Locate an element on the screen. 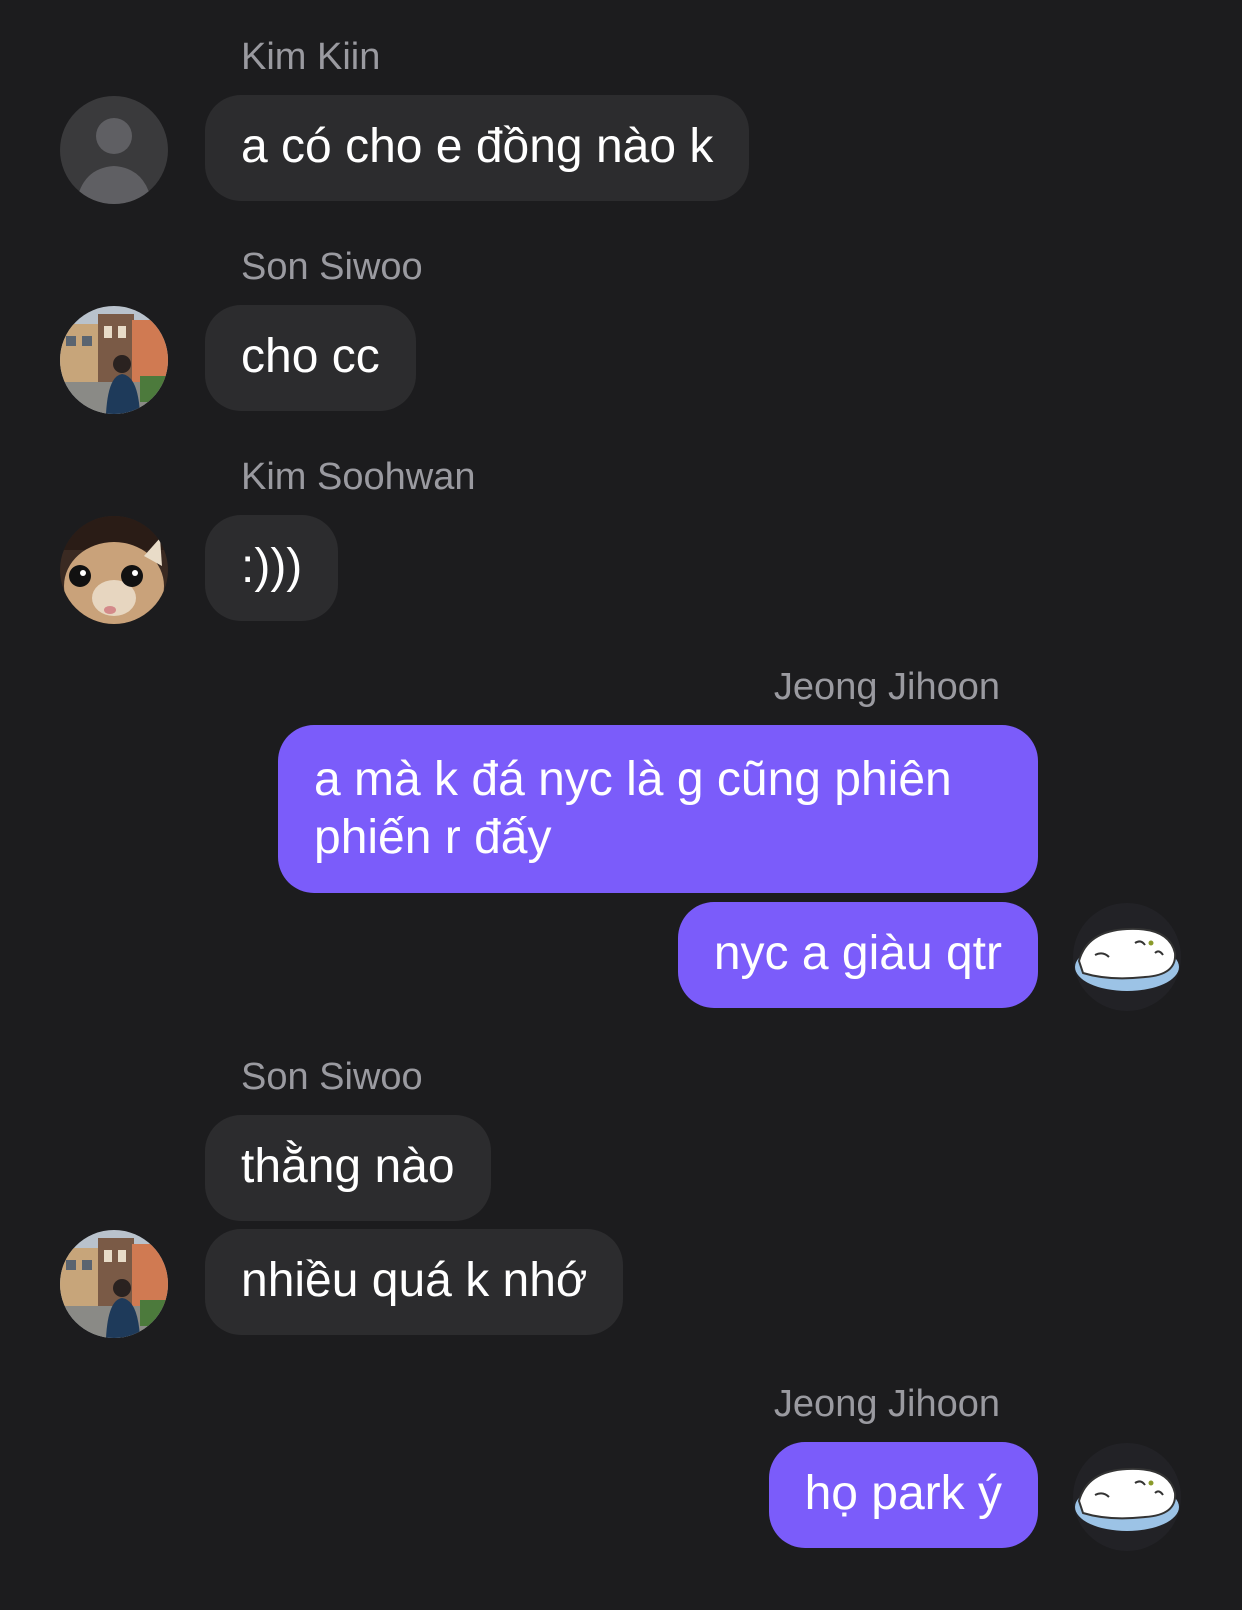 The image size is (1242, 1610). message-bubble: nhiều quá k nhớ is located at coordinates (414, 1282).